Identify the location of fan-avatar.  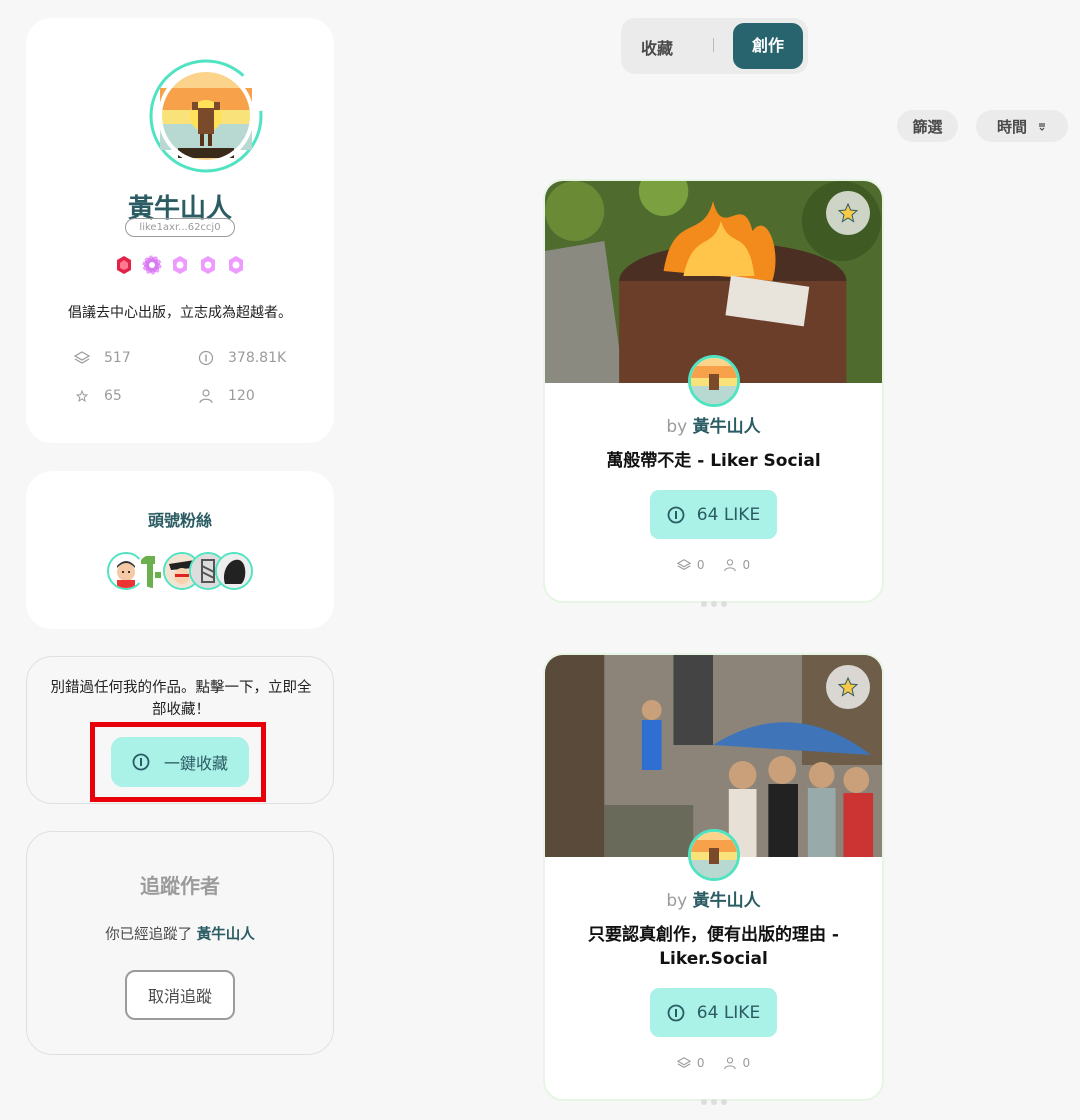
(234, 571).